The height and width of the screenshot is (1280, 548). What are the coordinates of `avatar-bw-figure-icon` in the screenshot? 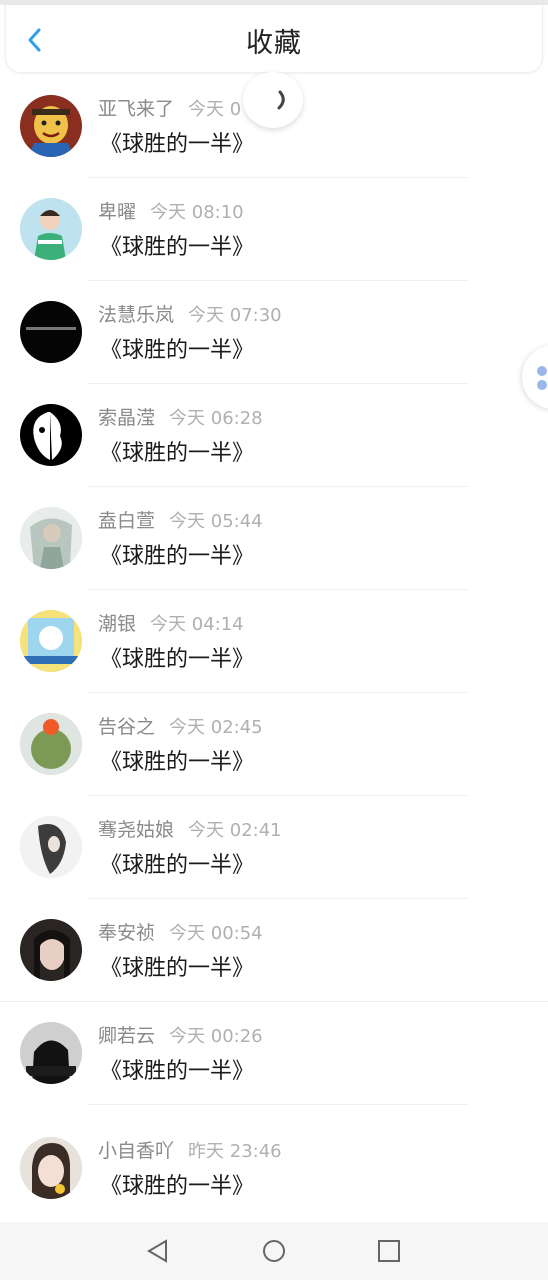 It's located at (51, 1053).